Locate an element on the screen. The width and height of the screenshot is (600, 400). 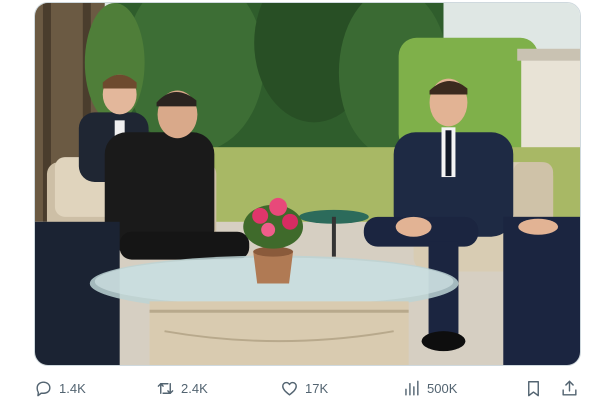
like-count: 17K is located at coordinates (317, 388).